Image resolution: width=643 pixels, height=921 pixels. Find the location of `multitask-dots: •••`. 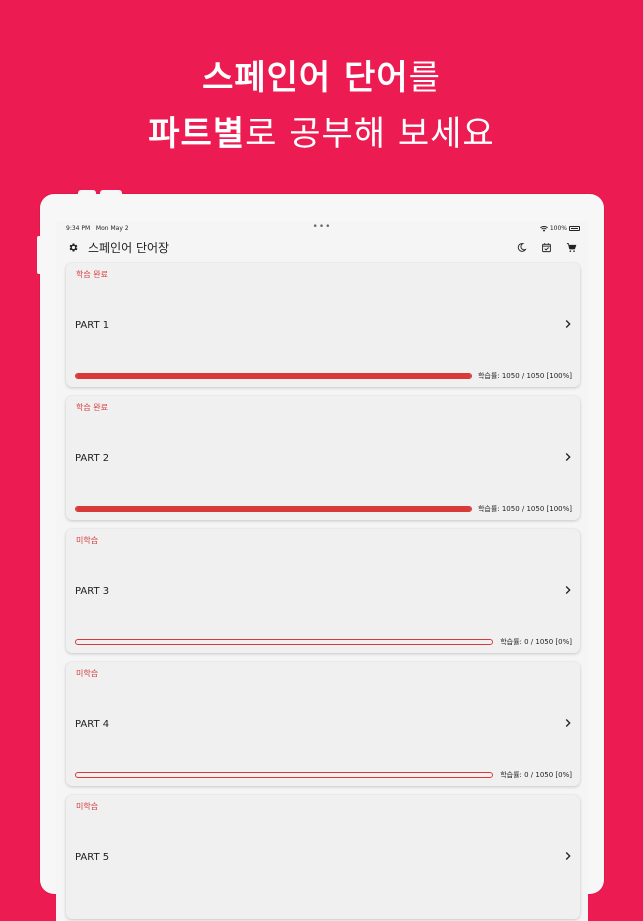

multitask-dots: ••• is located at coordinates (322, 227).